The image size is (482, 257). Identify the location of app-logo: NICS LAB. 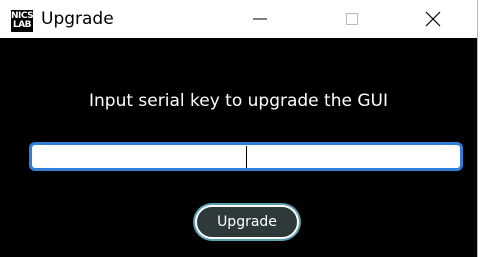
(22, 21).